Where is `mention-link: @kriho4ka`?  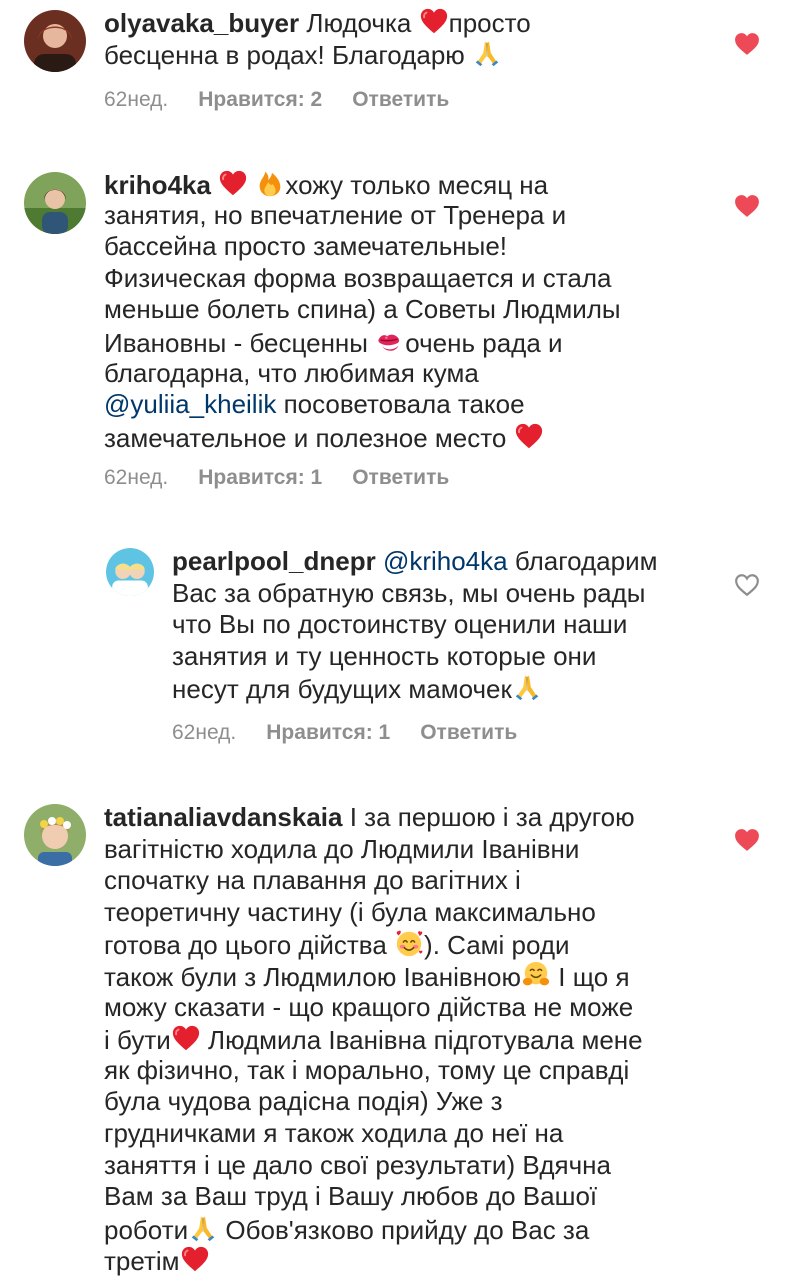
mention-link: @kriho4ka is located at coordinates (445, 561).